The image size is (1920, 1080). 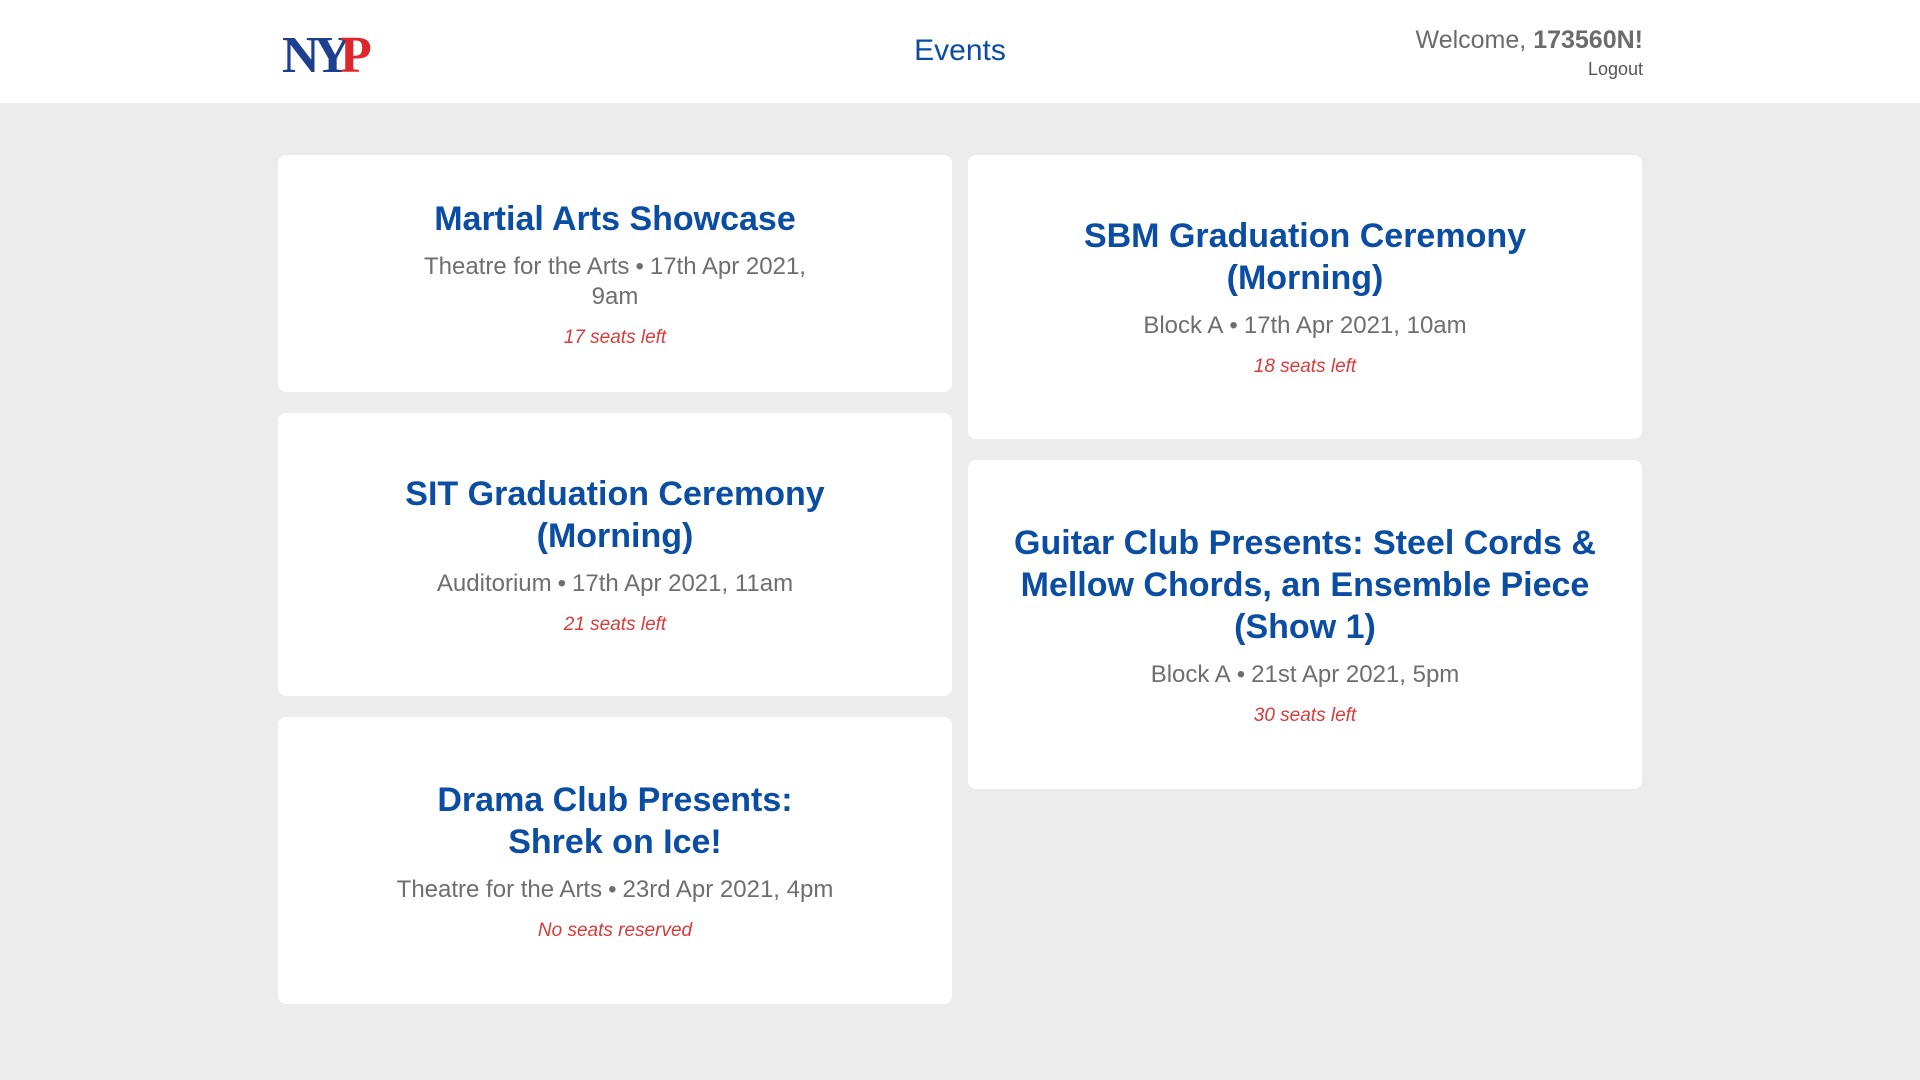 I want to click on event-venue: Auditorium, so click(x=494, y=583).